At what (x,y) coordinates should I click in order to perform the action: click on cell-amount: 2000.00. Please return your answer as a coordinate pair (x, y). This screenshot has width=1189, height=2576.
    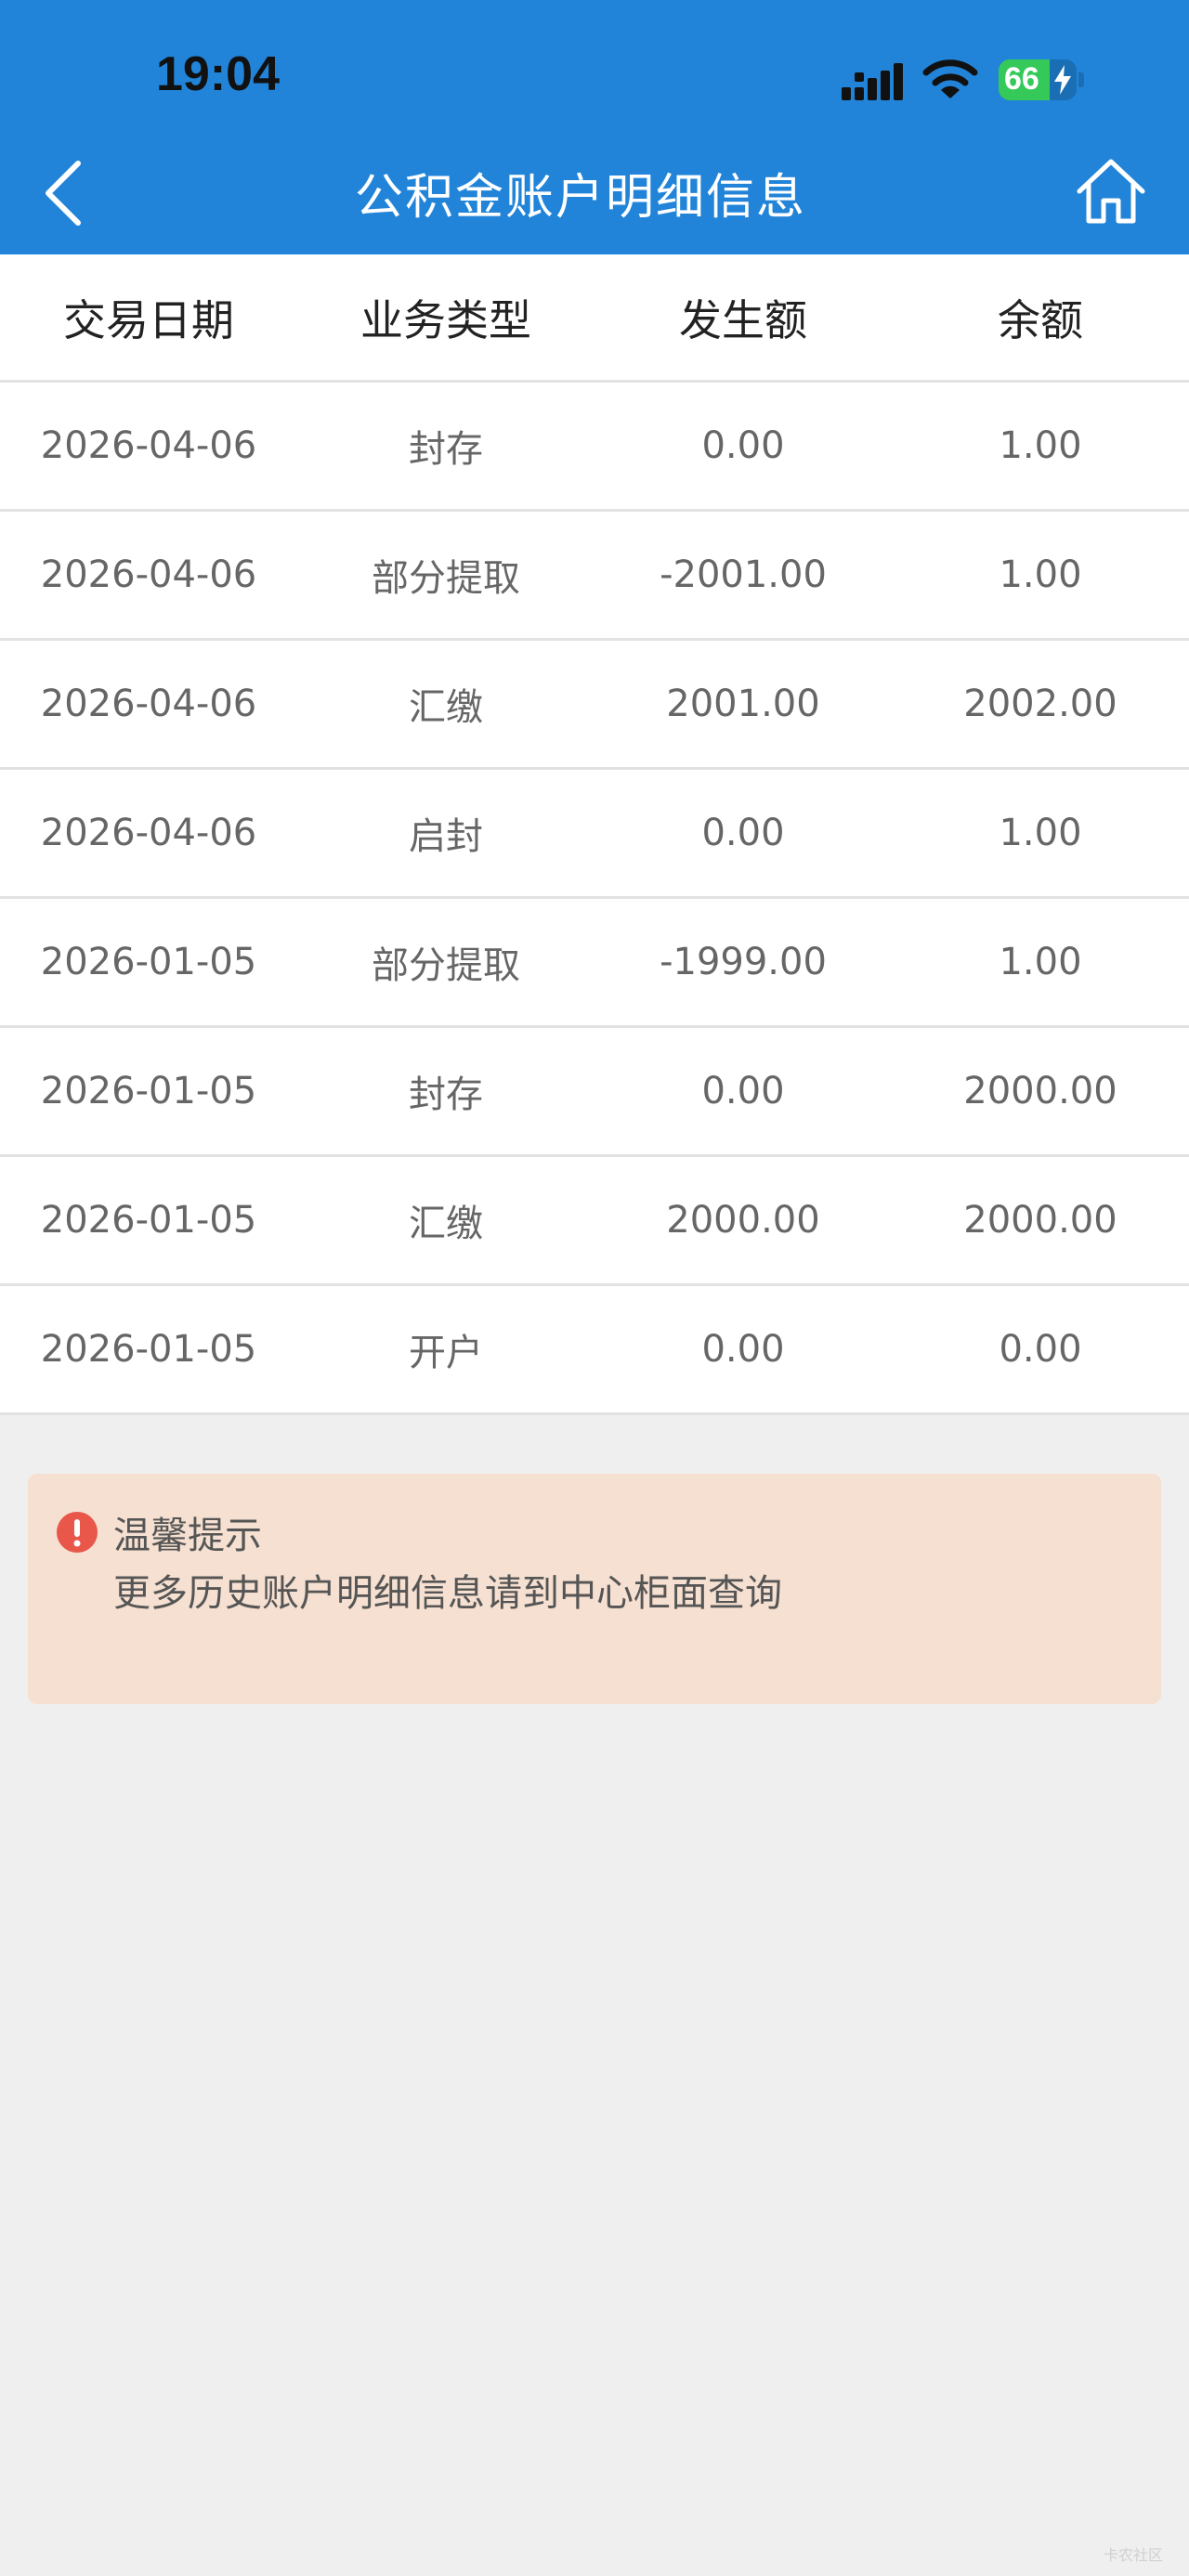
    Looking at the image, I should click on (743, 1220).